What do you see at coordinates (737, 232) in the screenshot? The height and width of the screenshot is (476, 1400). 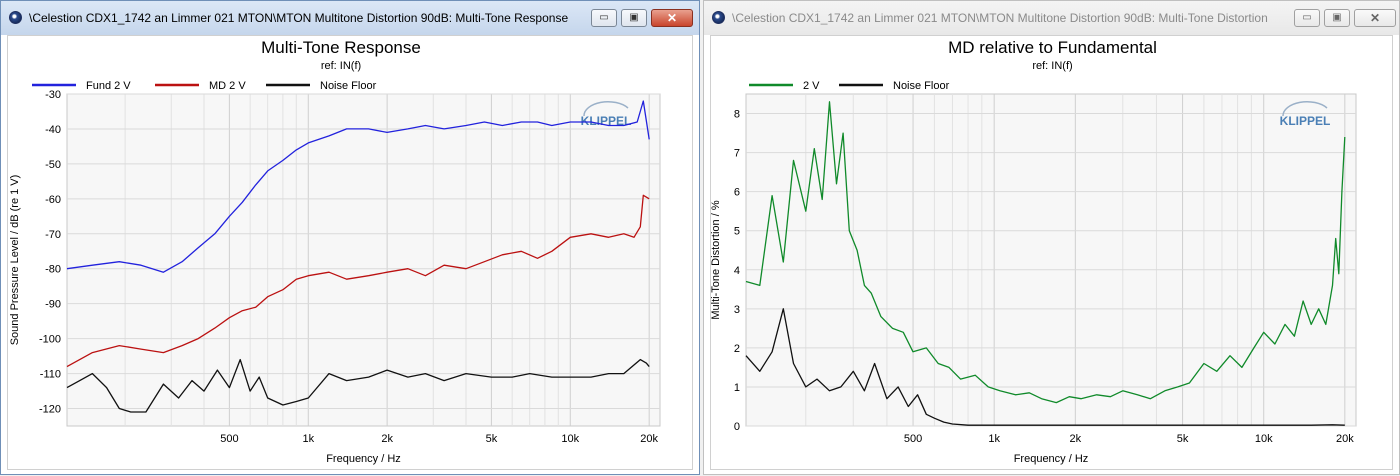 I see `y-tick-label: 5` at bounding box center [737, 232].